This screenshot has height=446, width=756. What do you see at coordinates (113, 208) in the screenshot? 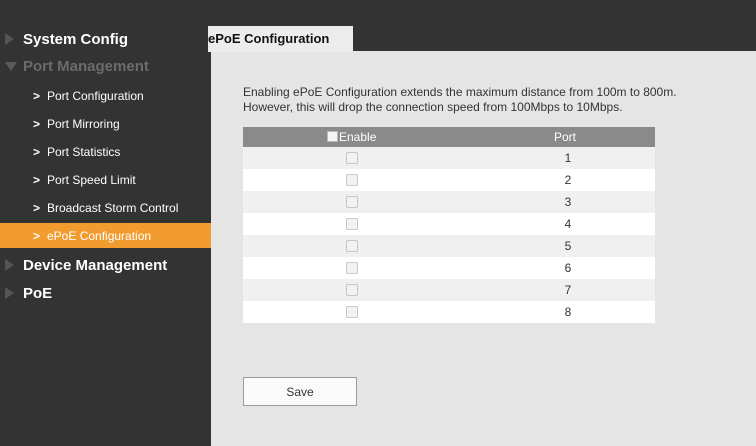
I see `sidebar-item-label: Broadcast Storm Control` at bounding box center [113, 208].